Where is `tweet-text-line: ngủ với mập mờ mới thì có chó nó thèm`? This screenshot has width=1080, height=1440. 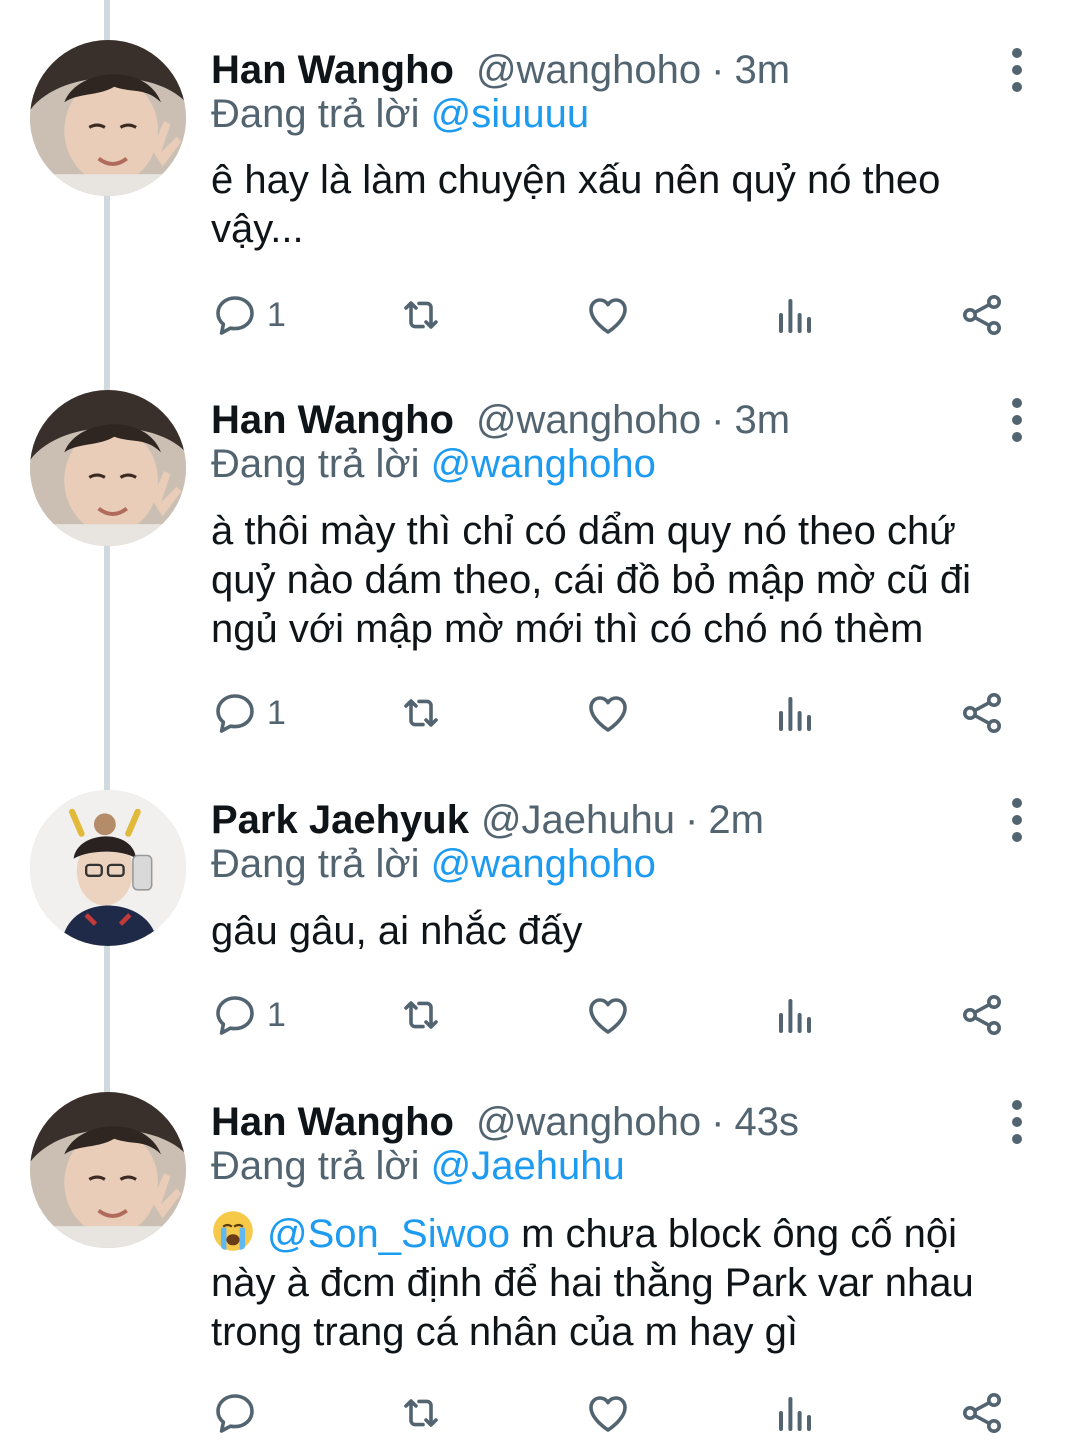 tweet-text-line: ngủ với mập mờ mới thì có chó nó thèm is located at coordinates (567, 629).